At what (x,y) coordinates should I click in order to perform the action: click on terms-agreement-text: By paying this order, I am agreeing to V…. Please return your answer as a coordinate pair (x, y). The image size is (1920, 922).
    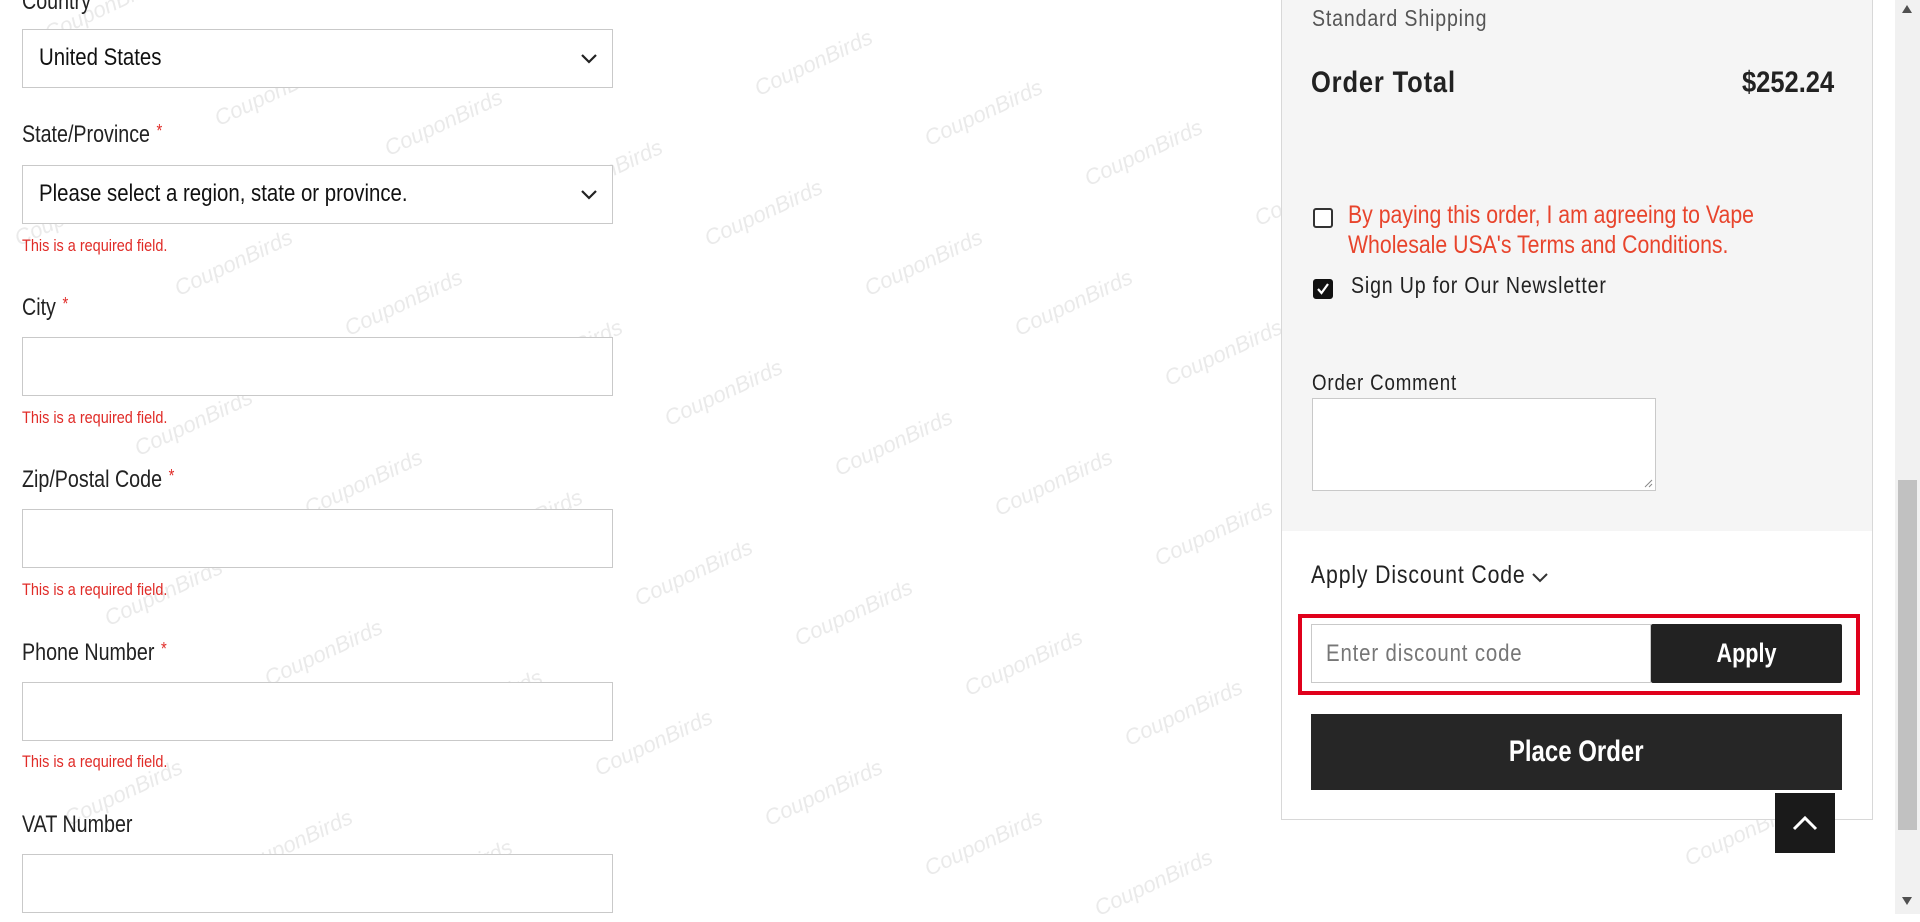
    Looking at the image, I should click on (1551, 230).